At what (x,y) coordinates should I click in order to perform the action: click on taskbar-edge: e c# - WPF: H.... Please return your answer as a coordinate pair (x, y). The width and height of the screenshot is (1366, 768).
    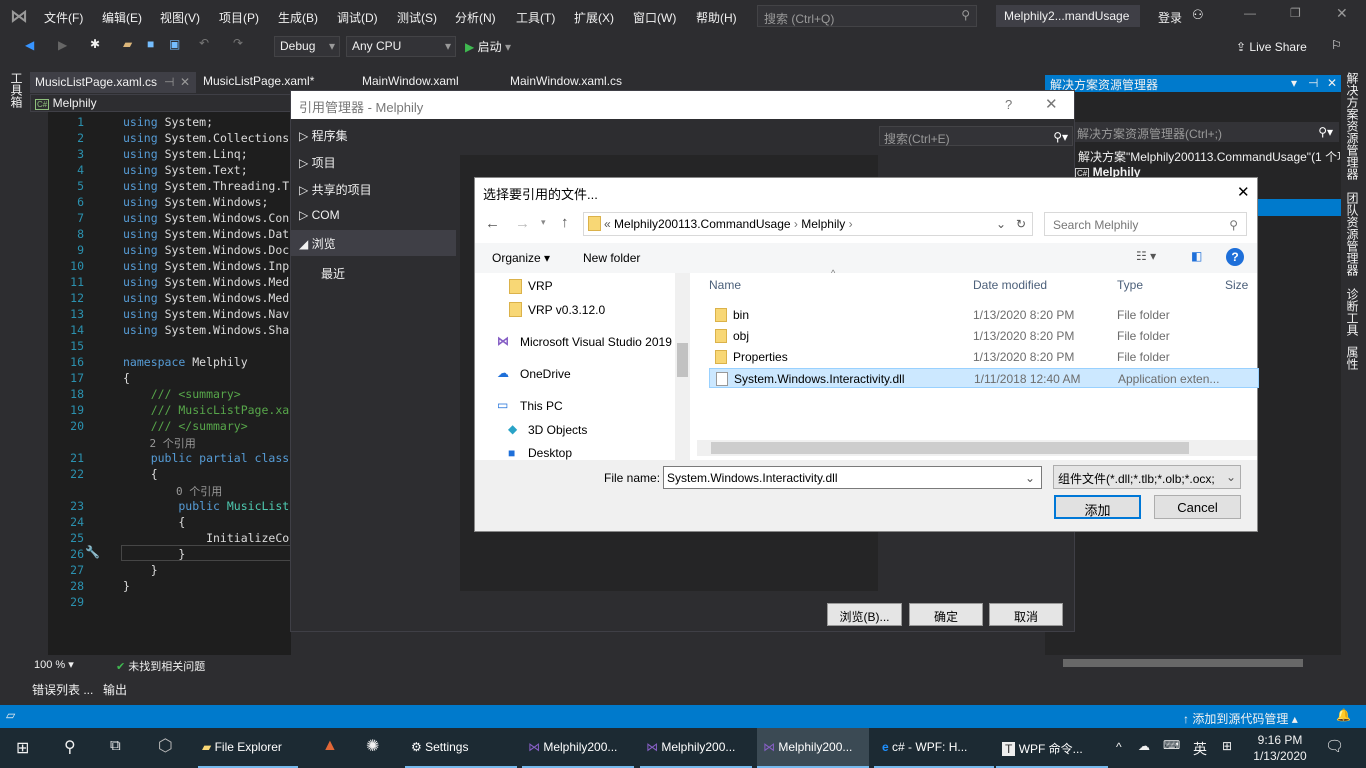
    Looking at the image, I should click on (934, 748).